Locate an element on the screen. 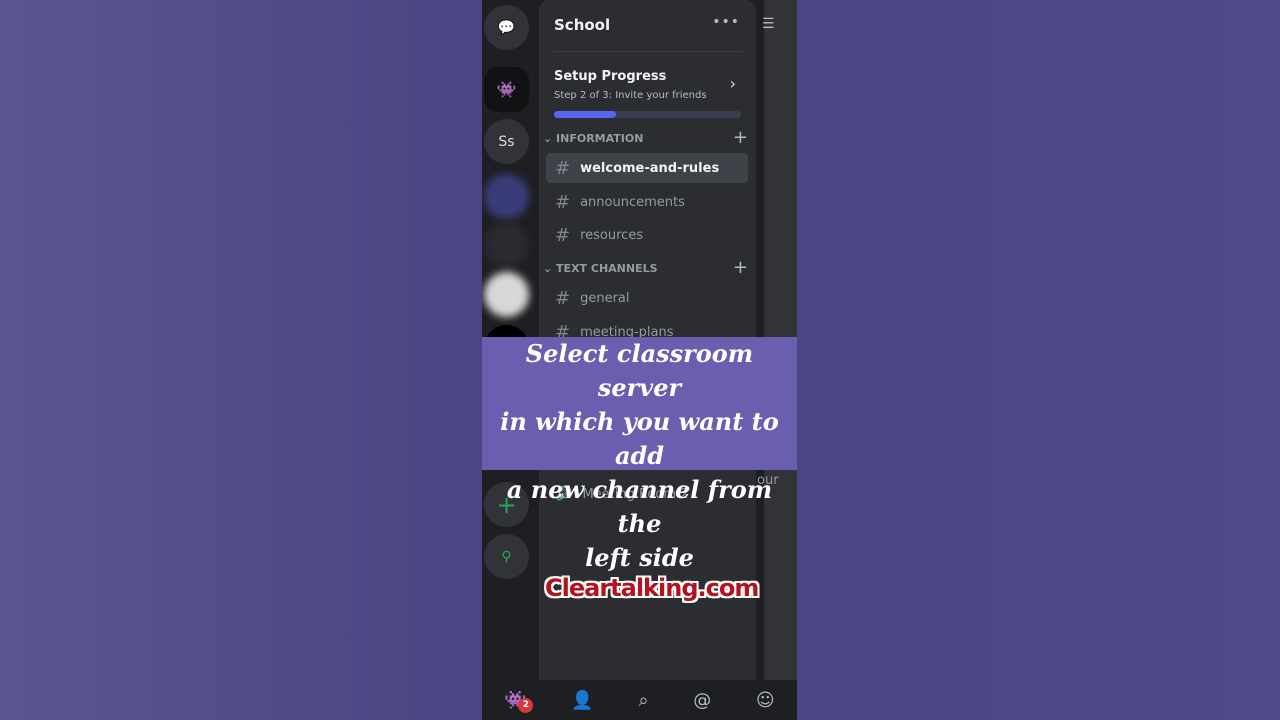 This screenshot has height=720, width=1280. direct-messages-button: 💬 is located at coordinates (506, 27).